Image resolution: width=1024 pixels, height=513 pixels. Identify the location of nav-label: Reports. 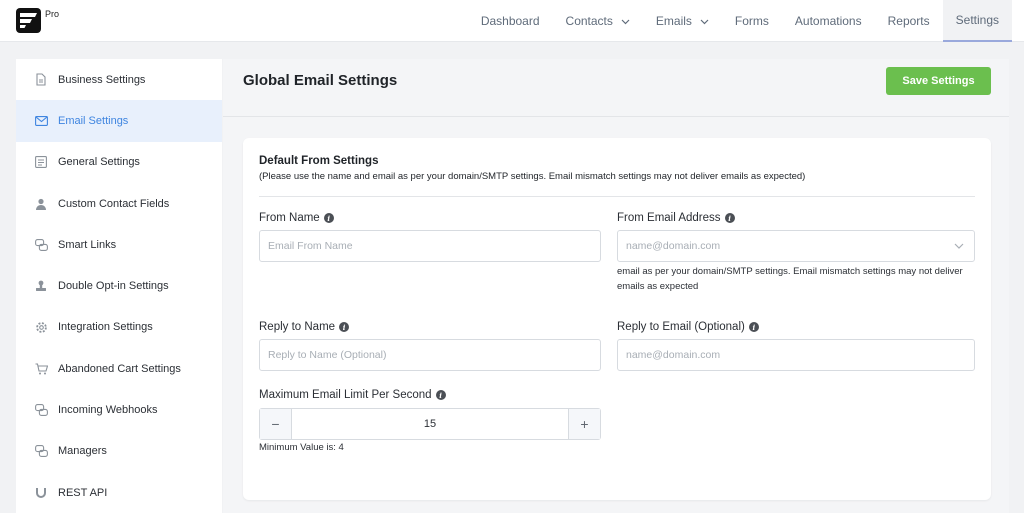
(908, 21).